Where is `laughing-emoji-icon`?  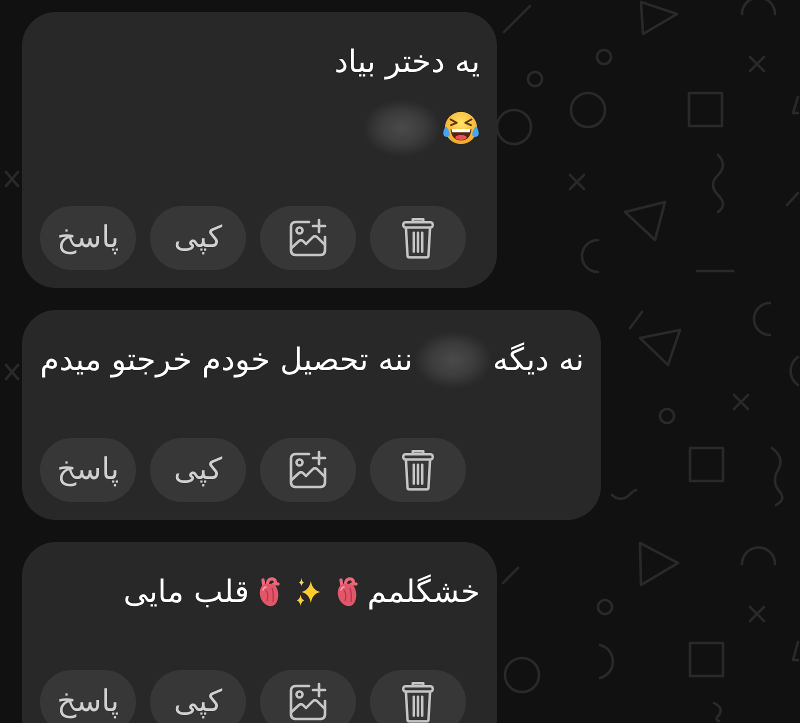 laughing-emoji-icon is located at coordinates (461, 128).